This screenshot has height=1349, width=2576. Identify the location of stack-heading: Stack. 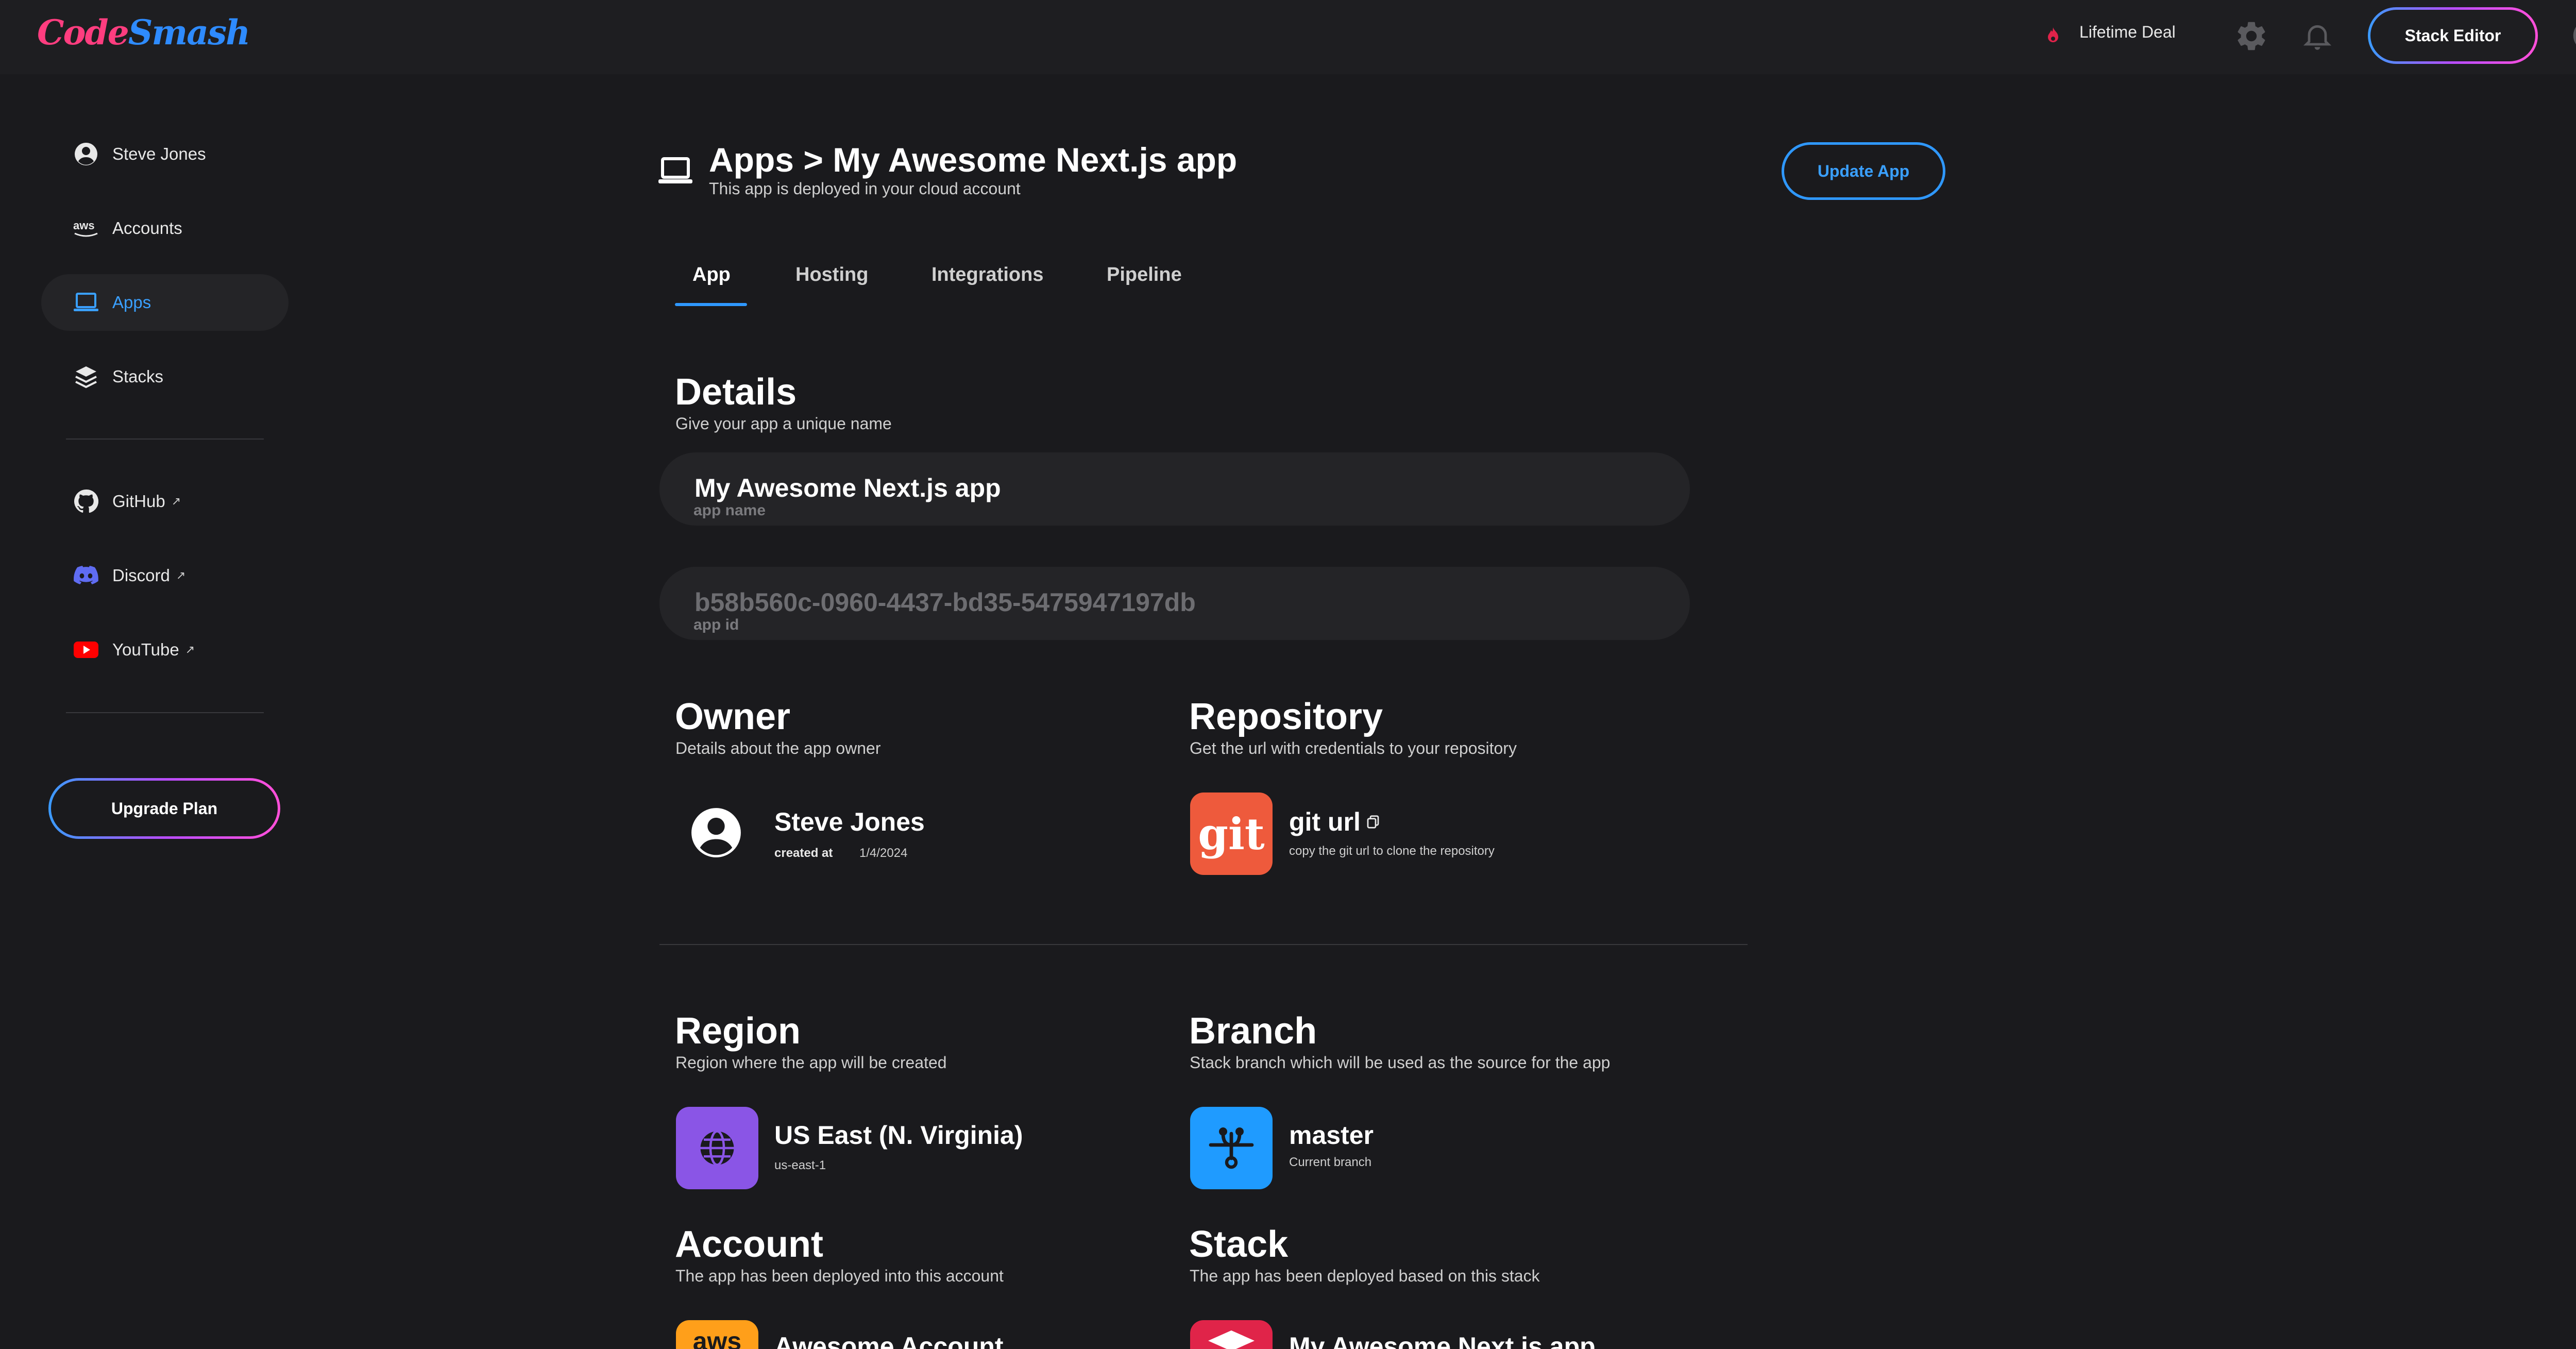
(1239, 1244).